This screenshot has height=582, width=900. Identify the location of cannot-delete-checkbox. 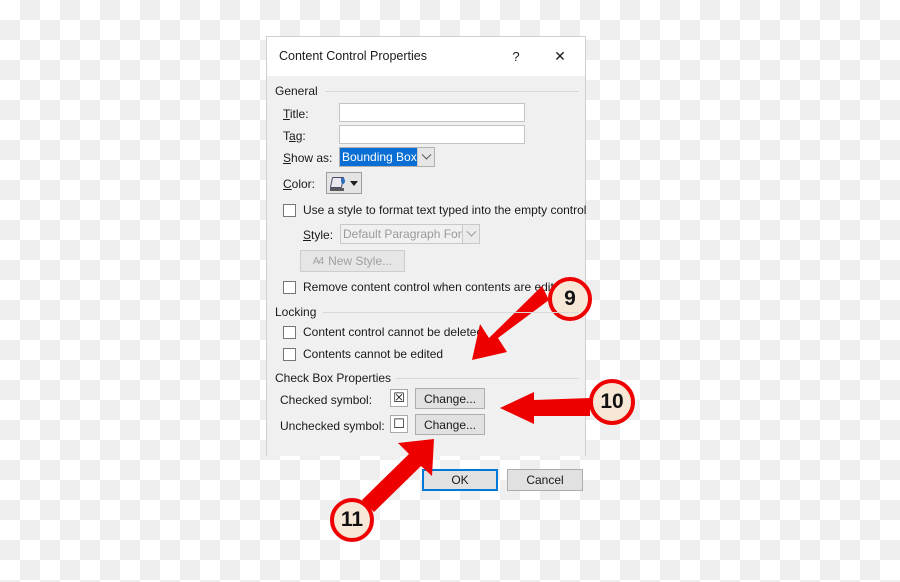
(289, 332).